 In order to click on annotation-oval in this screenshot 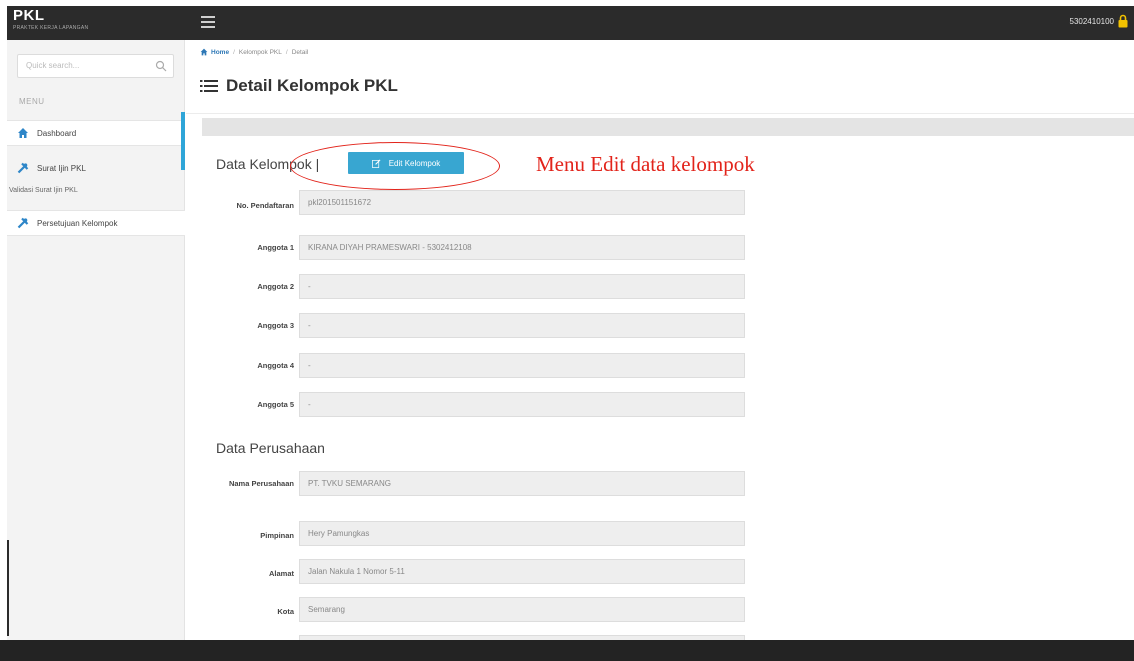, I will do `click(395, 166)`.